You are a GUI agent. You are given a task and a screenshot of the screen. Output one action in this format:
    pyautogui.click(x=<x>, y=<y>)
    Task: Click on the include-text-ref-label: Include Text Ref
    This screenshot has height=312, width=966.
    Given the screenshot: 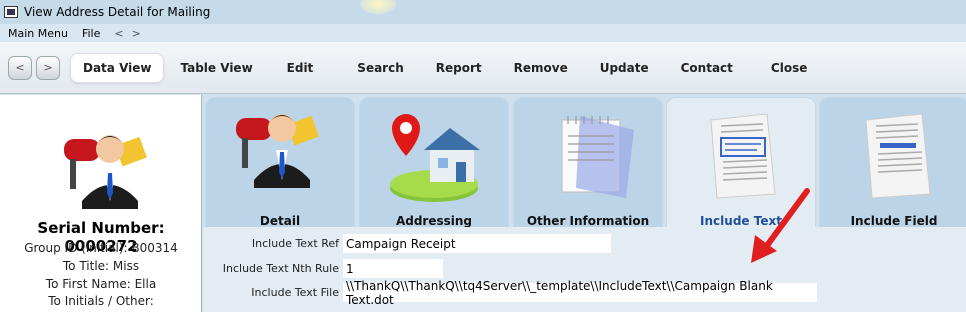 What is the action you would take?
    pyautogui.click(x=295, y=243)
    